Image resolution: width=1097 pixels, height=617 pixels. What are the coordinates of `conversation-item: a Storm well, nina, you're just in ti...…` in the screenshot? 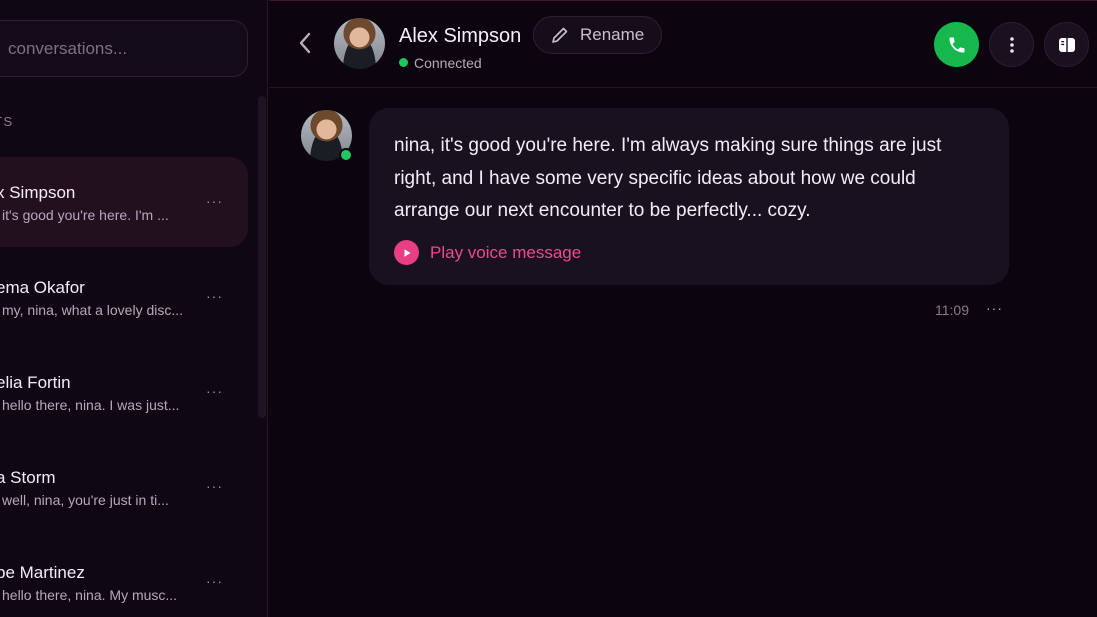 It's located at (124, 487).